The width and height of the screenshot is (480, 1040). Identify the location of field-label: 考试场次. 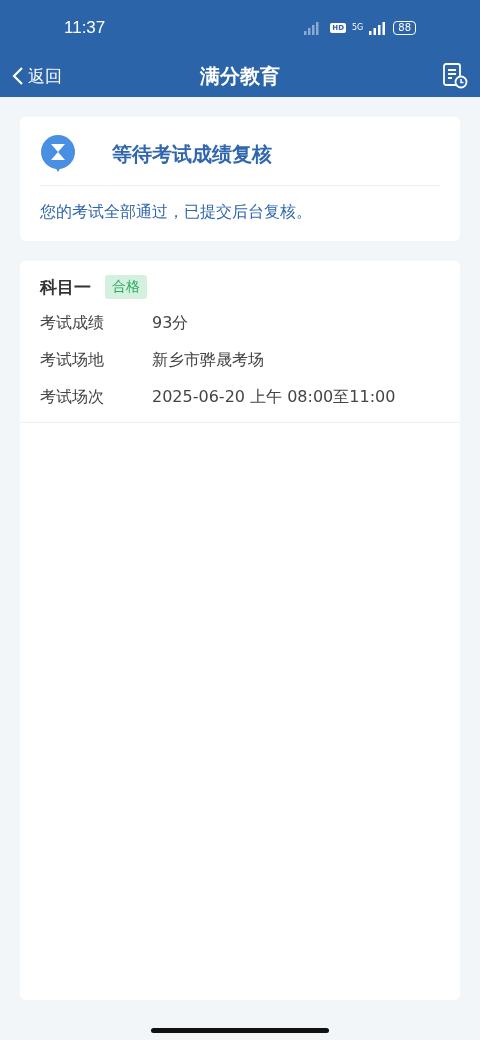
(72, 397).